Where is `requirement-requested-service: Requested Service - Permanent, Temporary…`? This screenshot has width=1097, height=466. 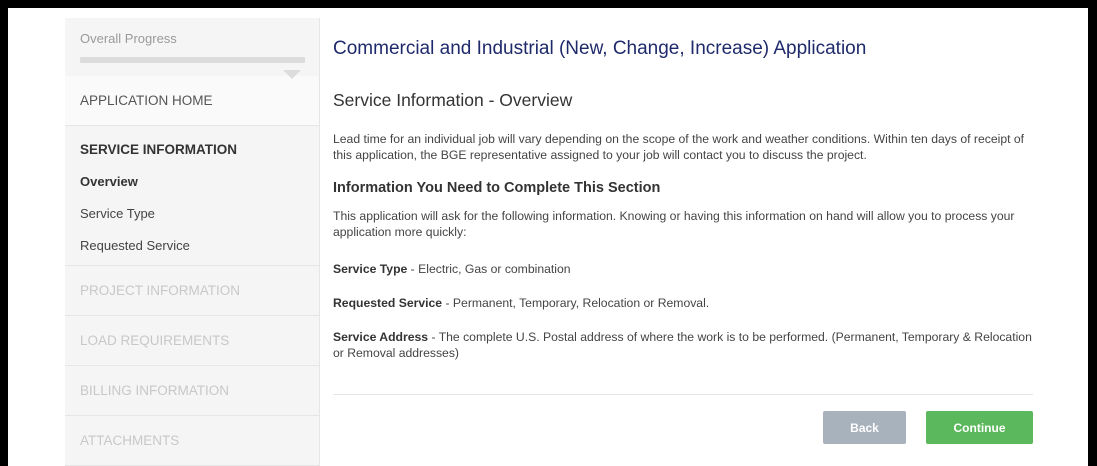
requirement-requested-service: Requested Service - Permanent, Temporary… is located at coordinates (683, 303).